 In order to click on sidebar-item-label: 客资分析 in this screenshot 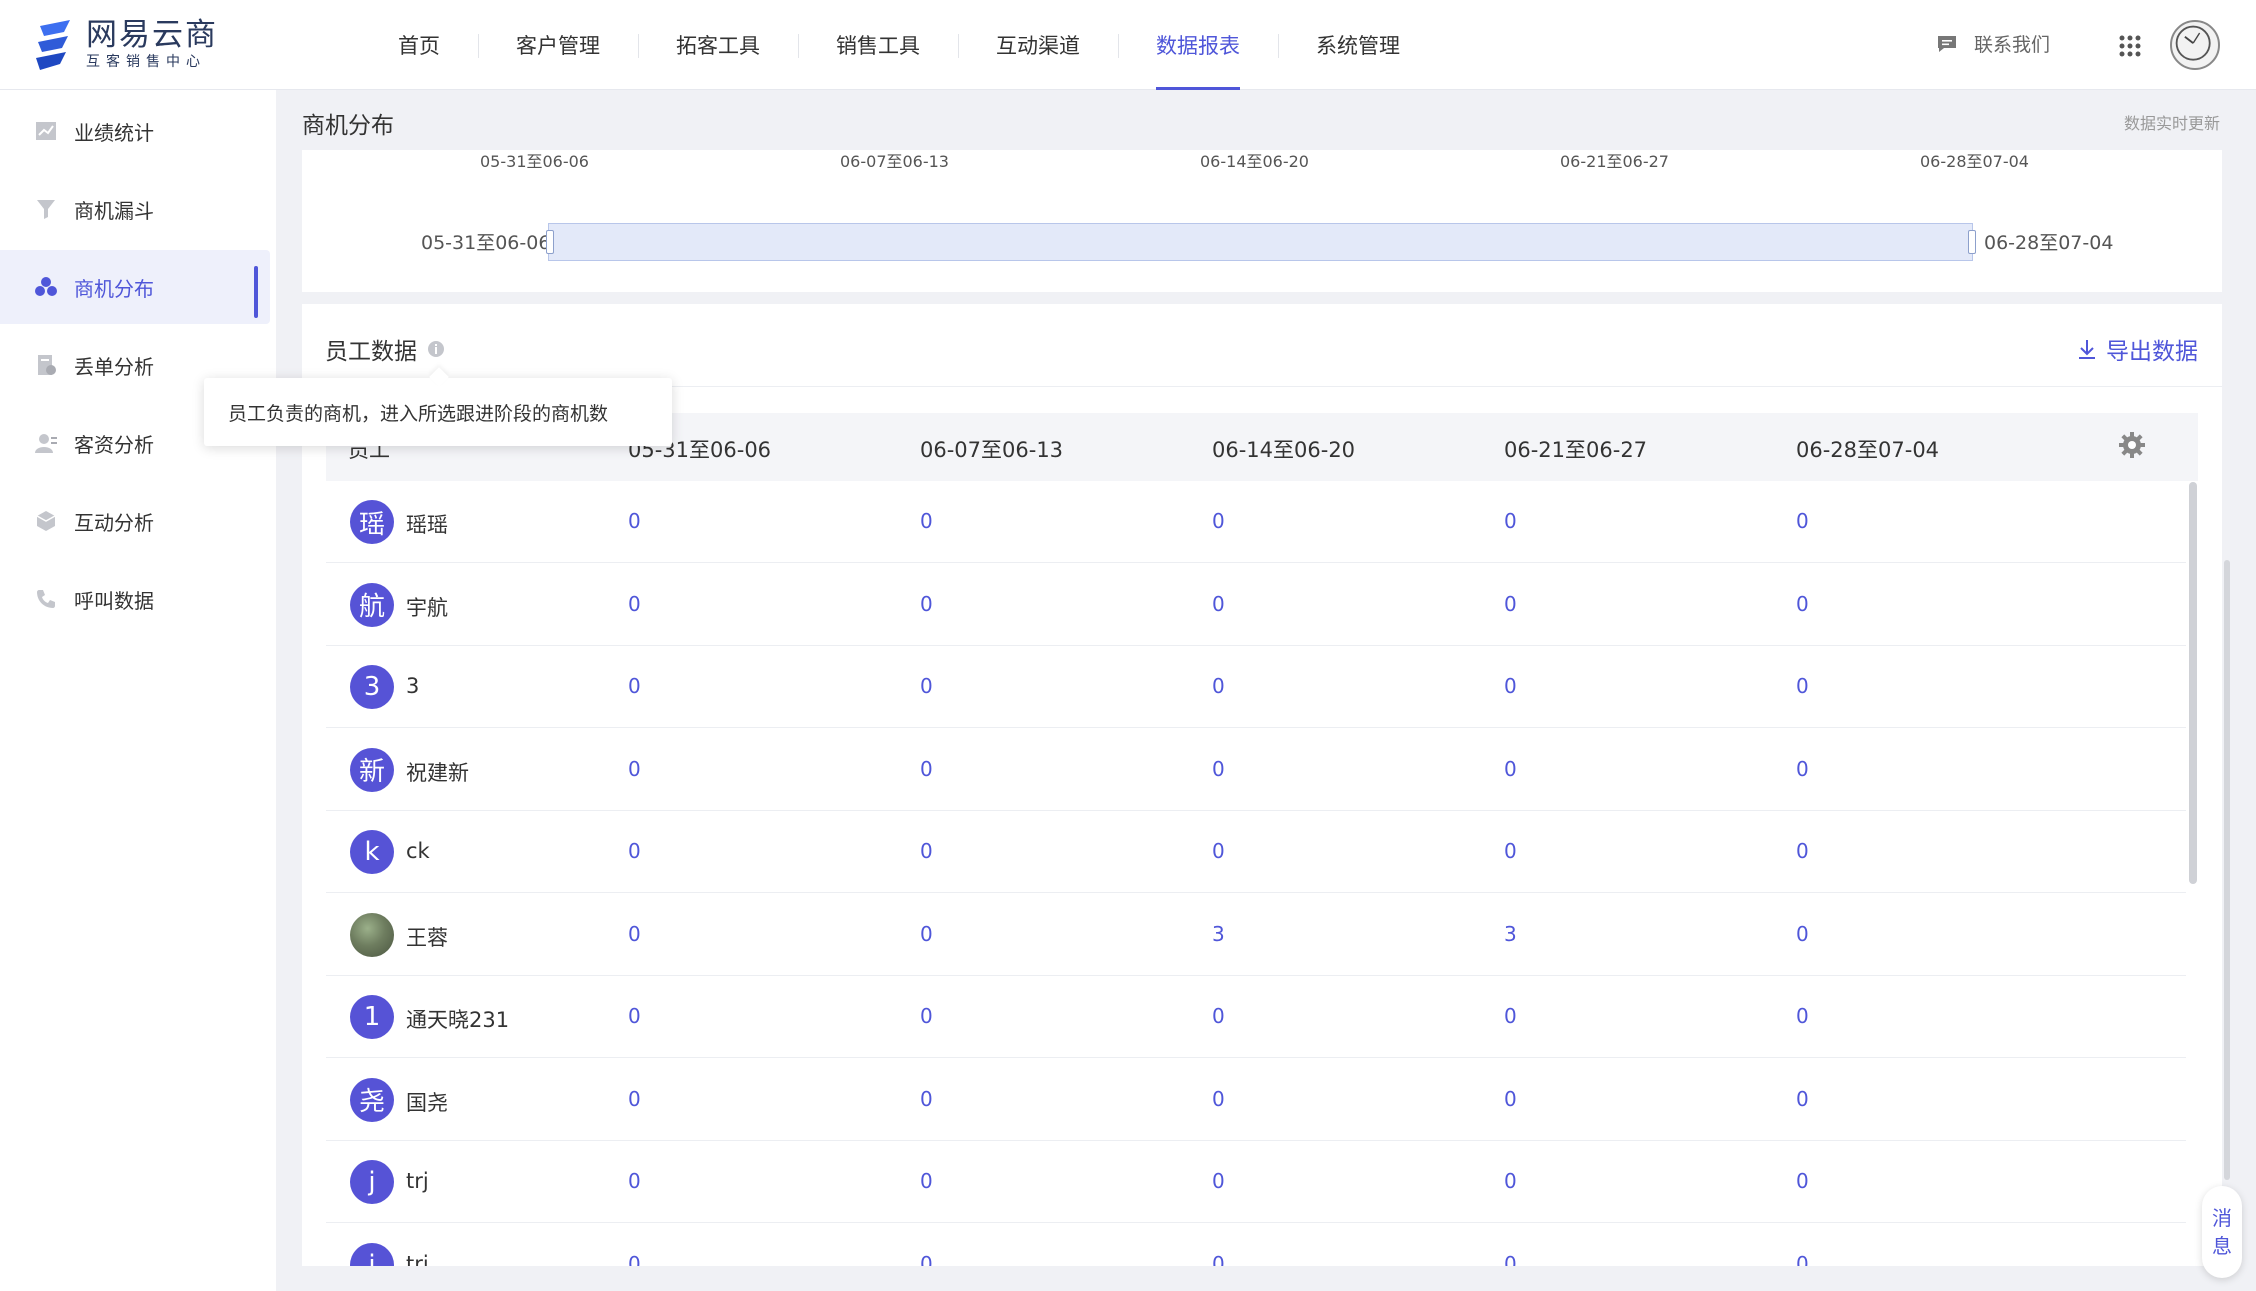, I will do `click(114, 444)`.